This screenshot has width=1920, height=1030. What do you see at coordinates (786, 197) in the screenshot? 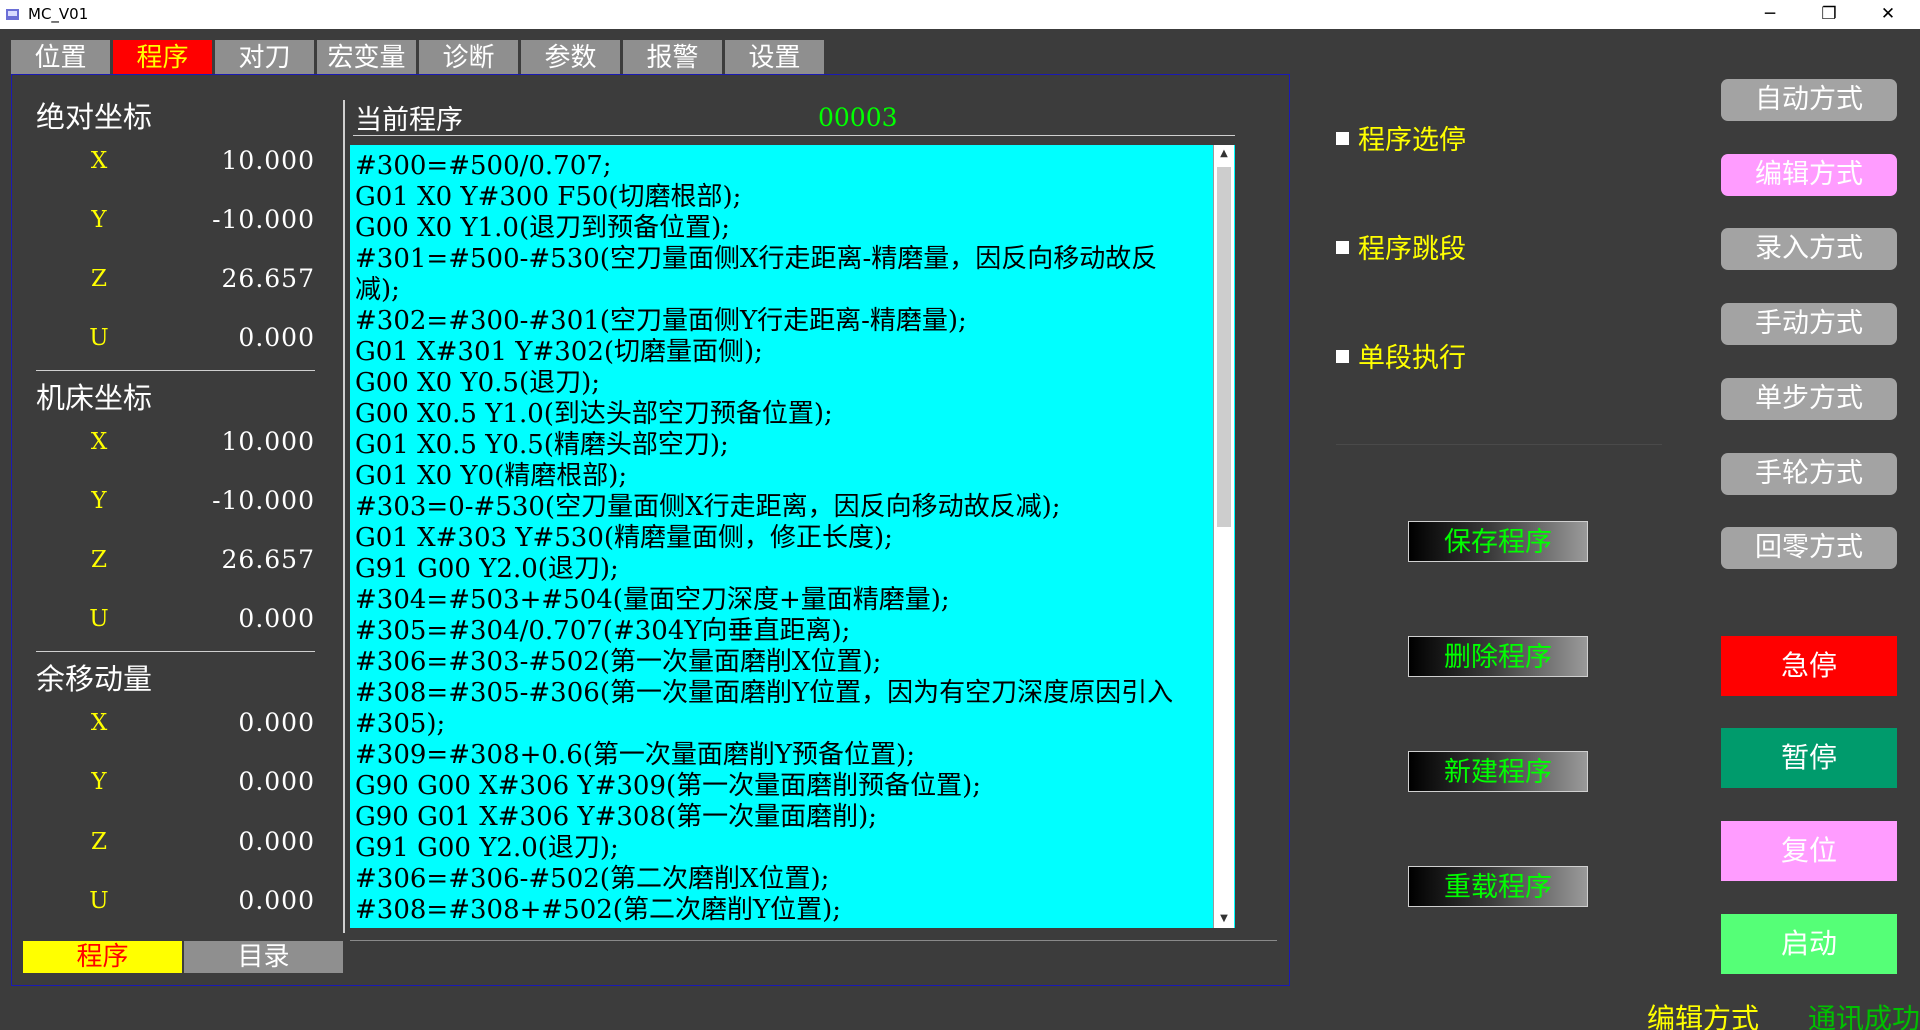
I see `program-line: G01 X0 Y#300 F50(切磨根部);` at bounding box center [786, 197].